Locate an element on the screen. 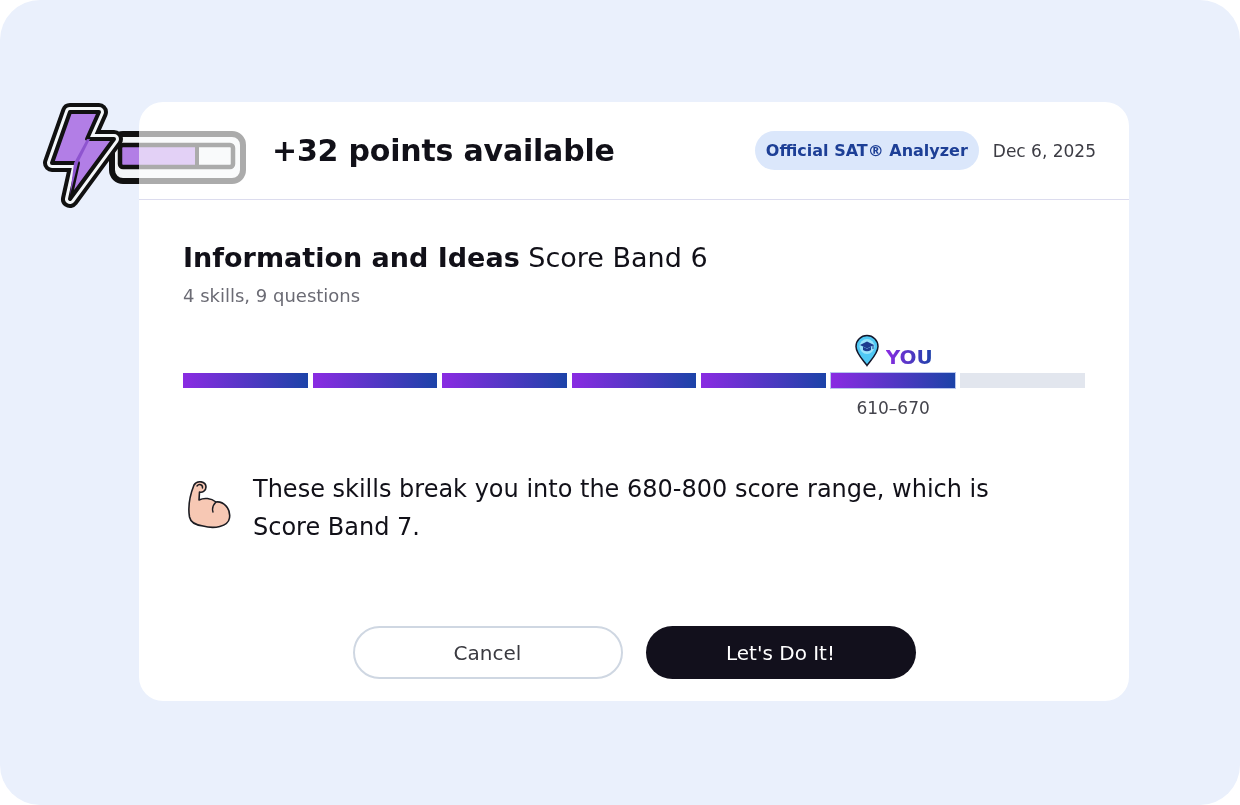  section-summary: 4 skills, 9 questions is located at coordinates (272, 295).